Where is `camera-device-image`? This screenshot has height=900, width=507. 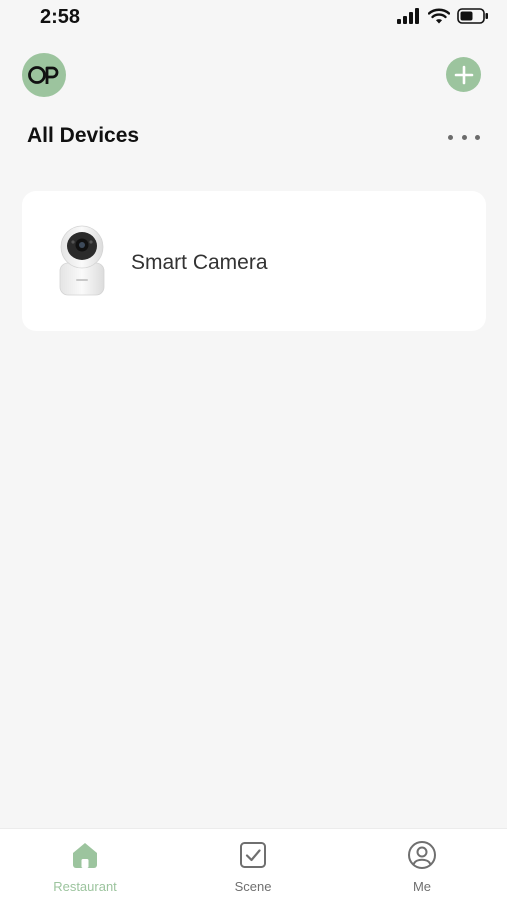 camera-device-image is located at coordinates (82, 260).